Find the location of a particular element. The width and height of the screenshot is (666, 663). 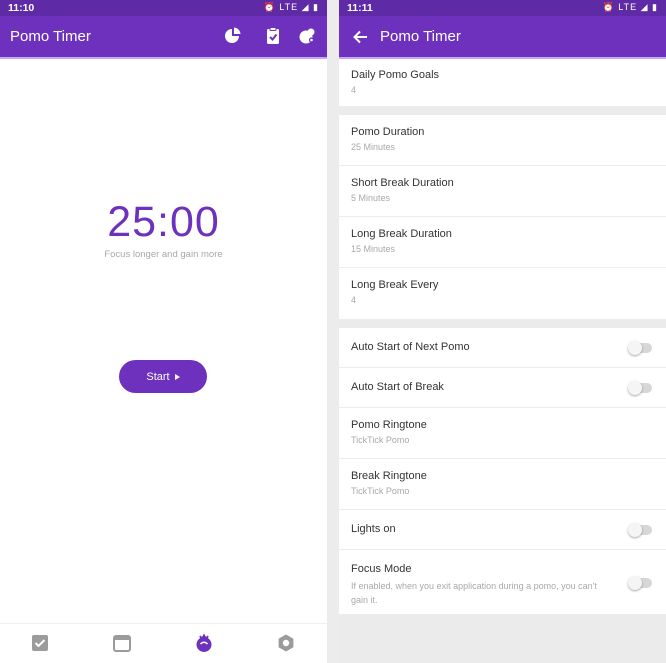

setting-title: Pomo Ringtone is located at coordinates (389, 425).